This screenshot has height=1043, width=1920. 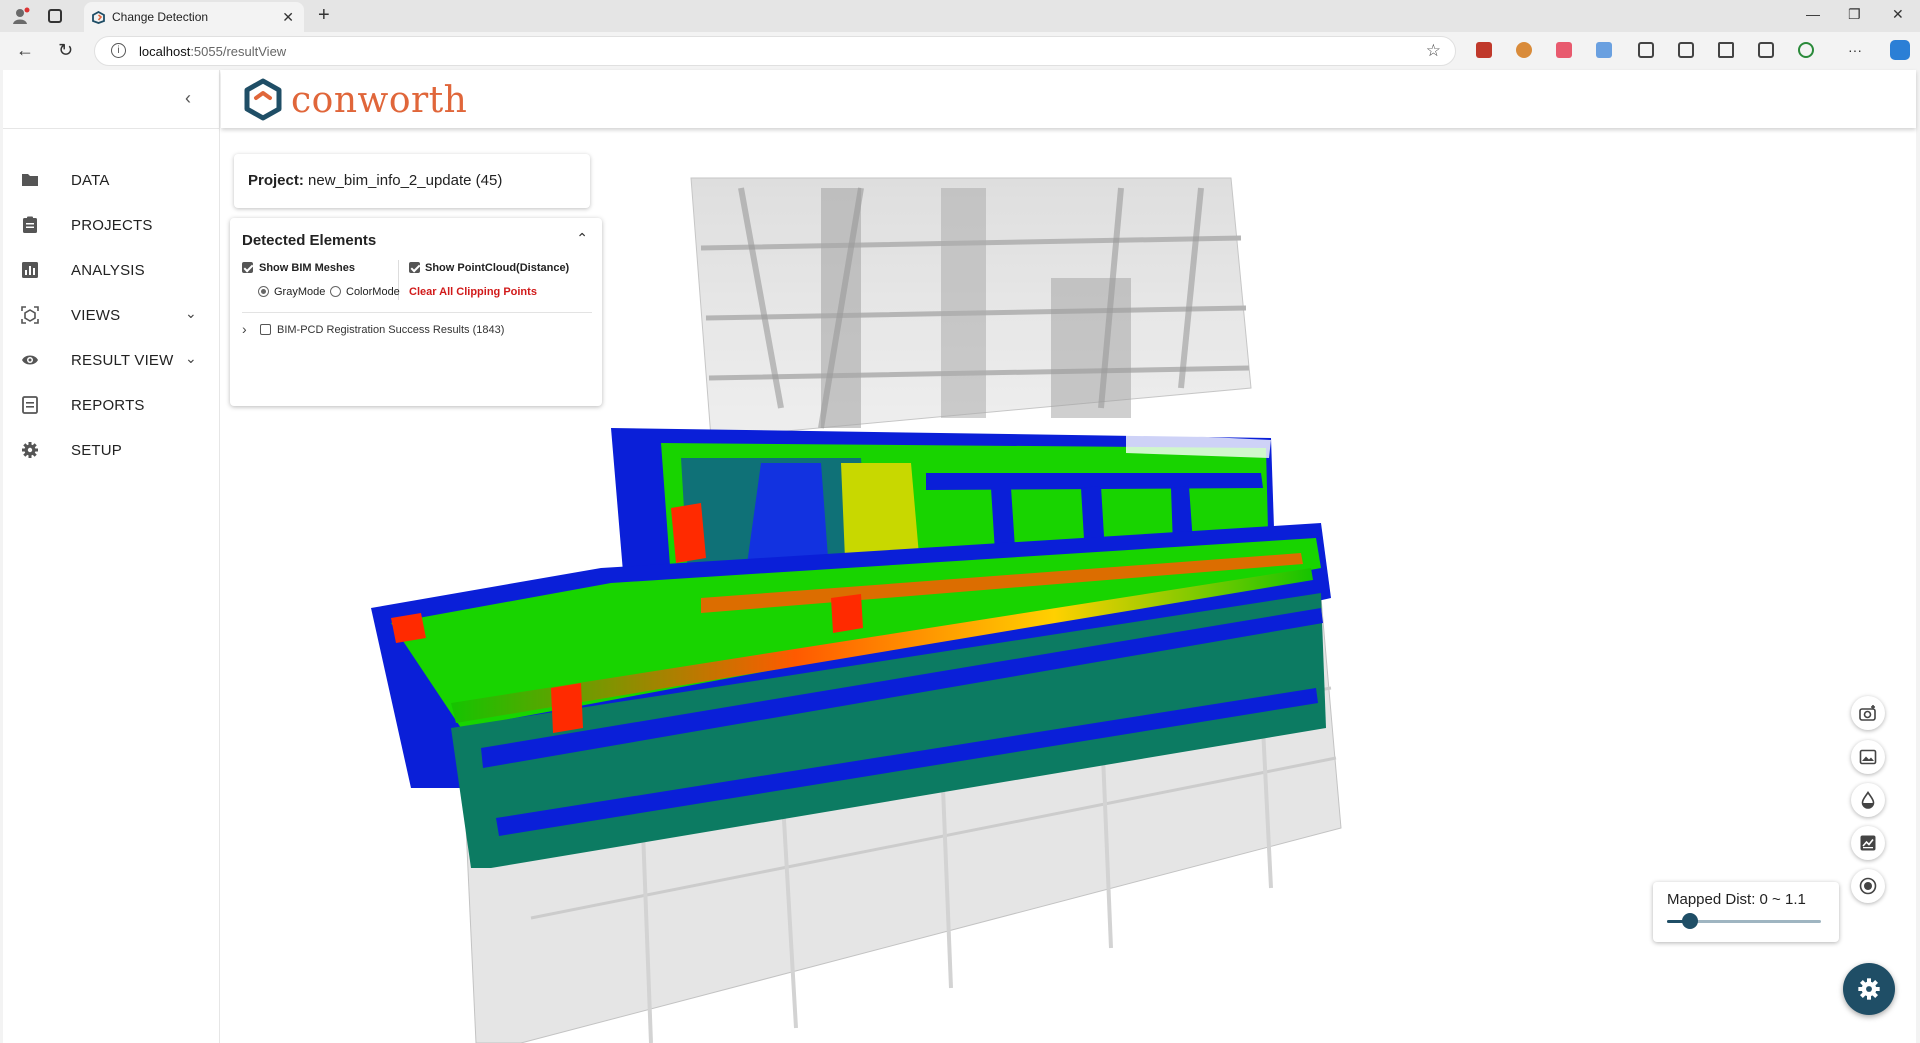 What do you see at coordinates (1646, 50) in the screenshot?
I see `extensions-puzzle-icon` at bounding box center [1646, 50].